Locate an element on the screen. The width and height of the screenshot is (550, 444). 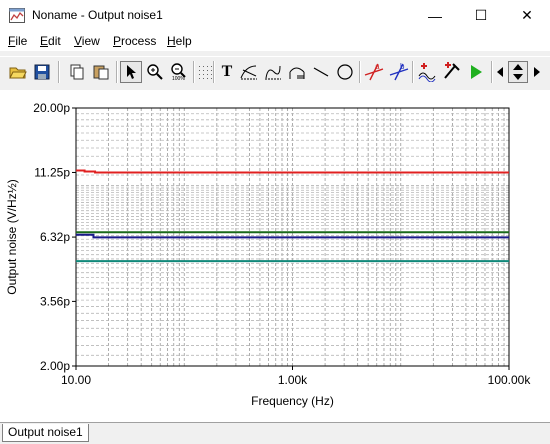
text-tool-icon: T is located at coordinates (227, 72).